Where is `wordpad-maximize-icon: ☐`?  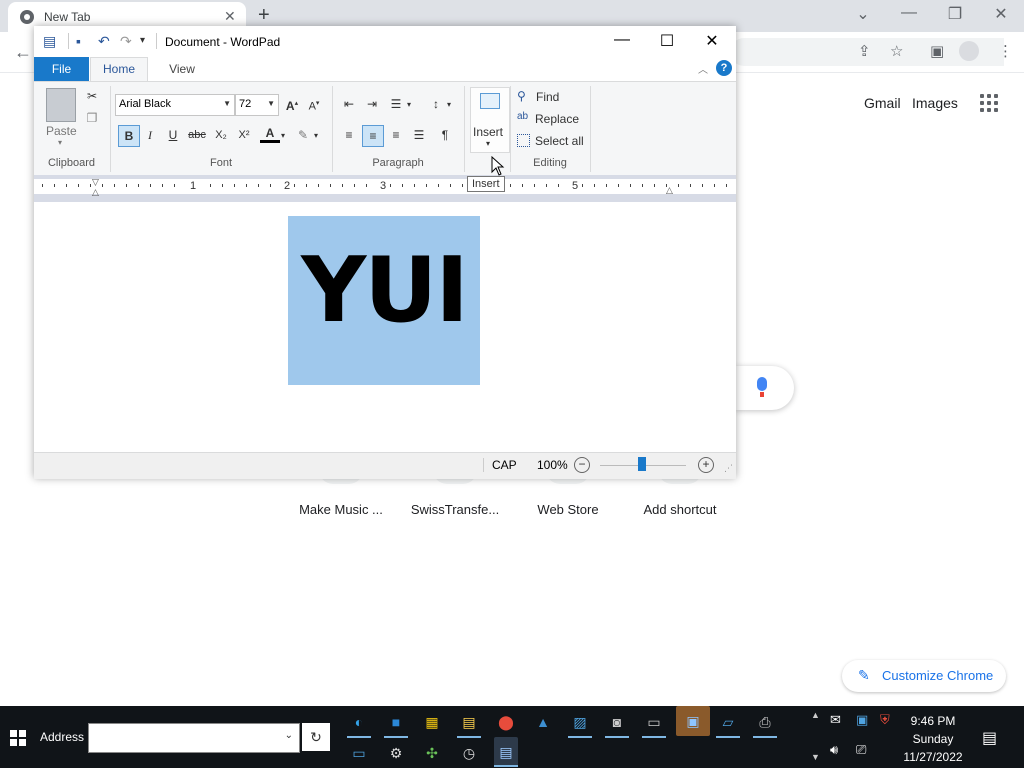 wordpad-maximize-icon: ☐ is located at coordinates (667, 41).